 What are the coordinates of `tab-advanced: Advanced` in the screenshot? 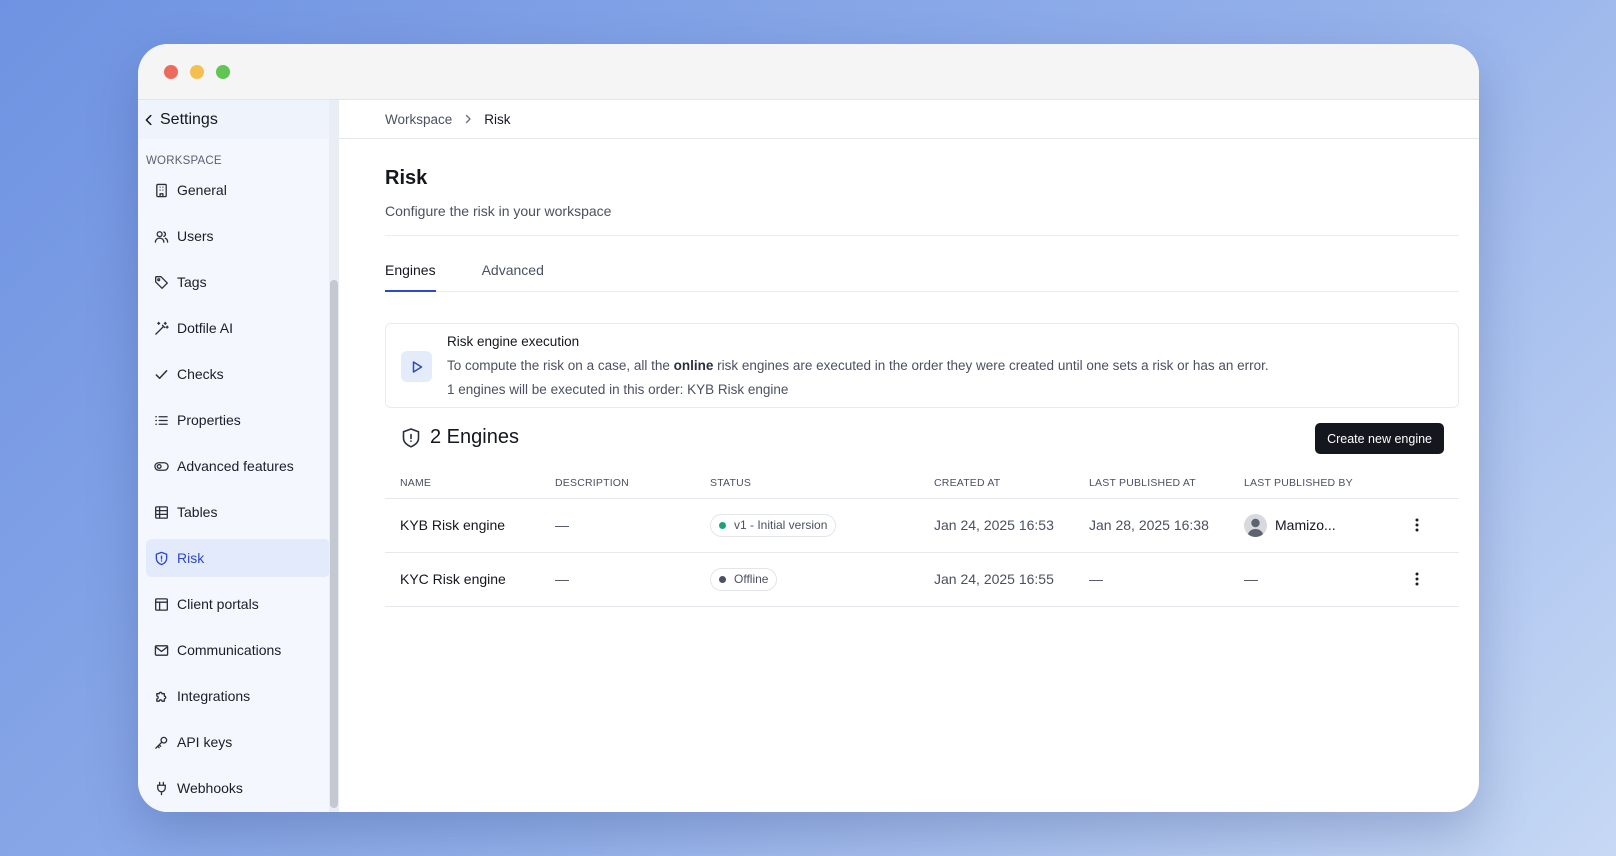 It's located at (513, 263).